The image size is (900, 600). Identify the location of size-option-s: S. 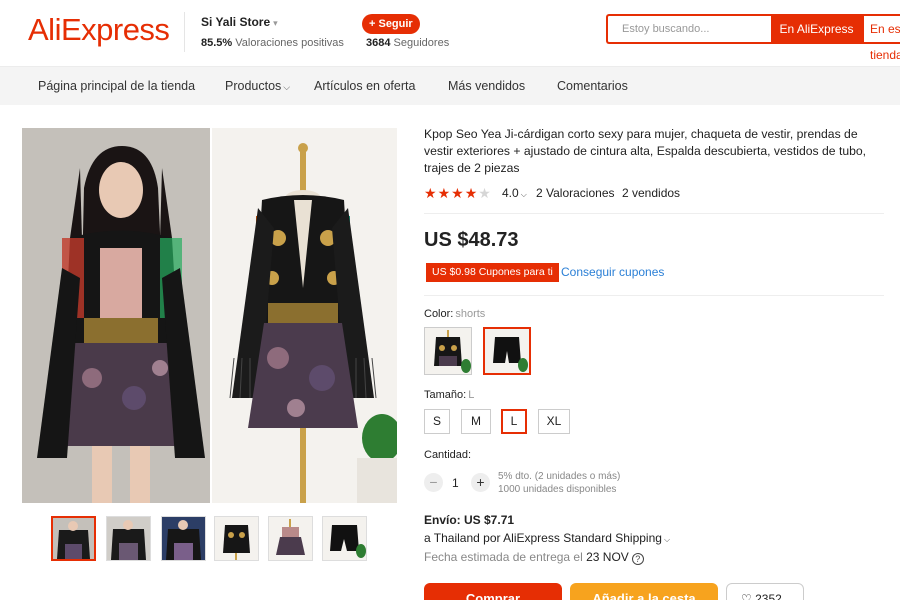
(437, 421).